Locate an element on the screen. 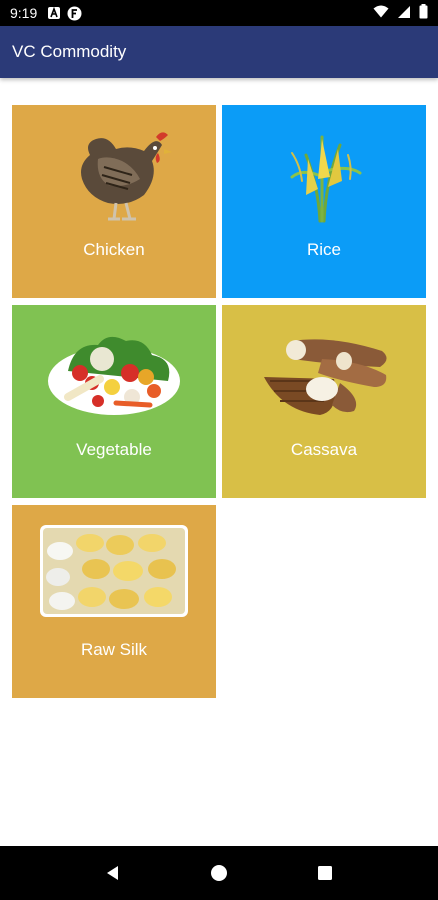  app-title: VC Commodity is located at coordinates (69, 51).